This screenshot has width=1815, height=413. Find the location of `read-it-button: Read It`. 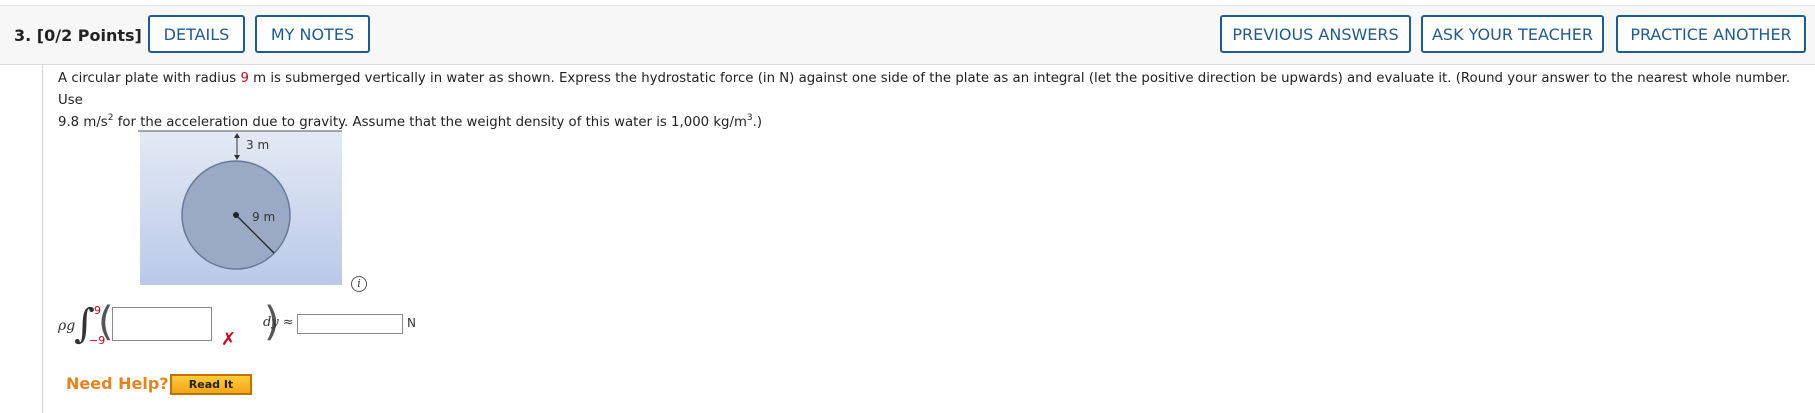

read-it-button: Read It is located at coordinates (211, 384).